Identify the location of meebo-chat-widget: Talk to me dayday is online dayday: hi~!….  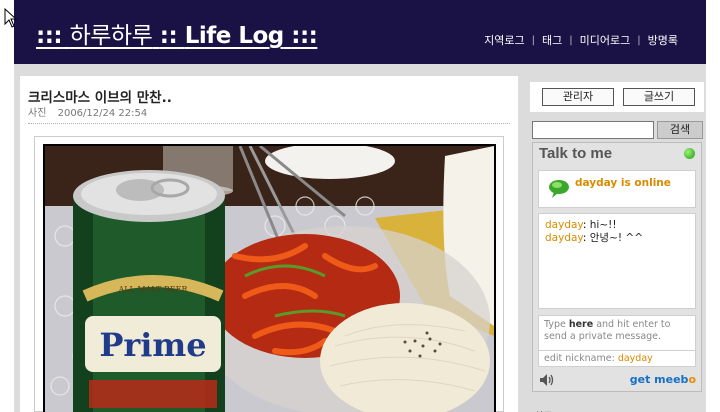
(617, 267).